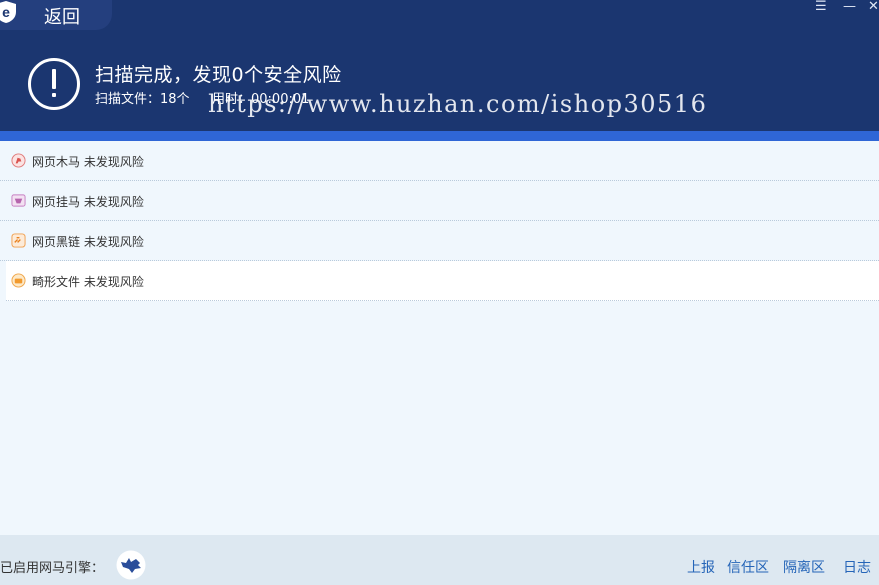 Image resolution: width=879 pixels, height=585 pixels. Describe the element at coordinates (442, 281) in the screenshot. I see `result-row-abnormal-file: 畸形文件 未发现风险` at that location.